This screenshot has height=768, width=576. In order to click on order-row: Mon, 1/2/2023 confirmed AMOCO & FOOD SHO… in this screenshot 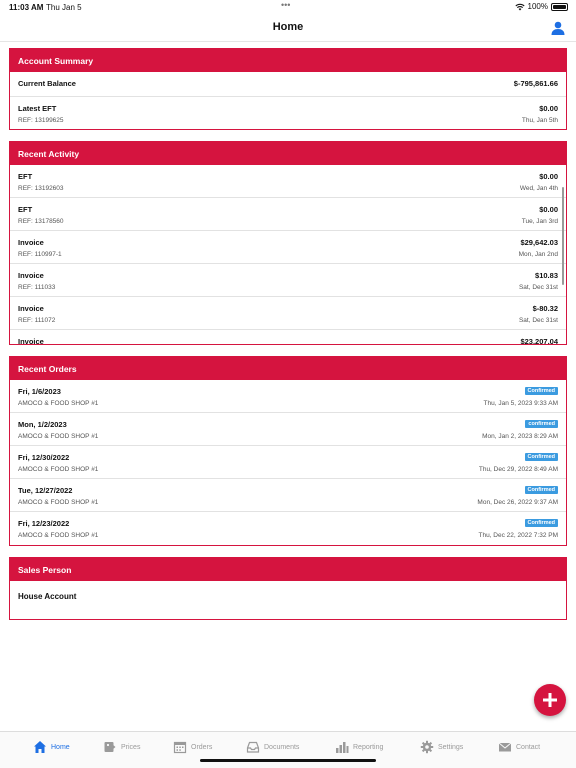, I will do `click(288, 429)`.